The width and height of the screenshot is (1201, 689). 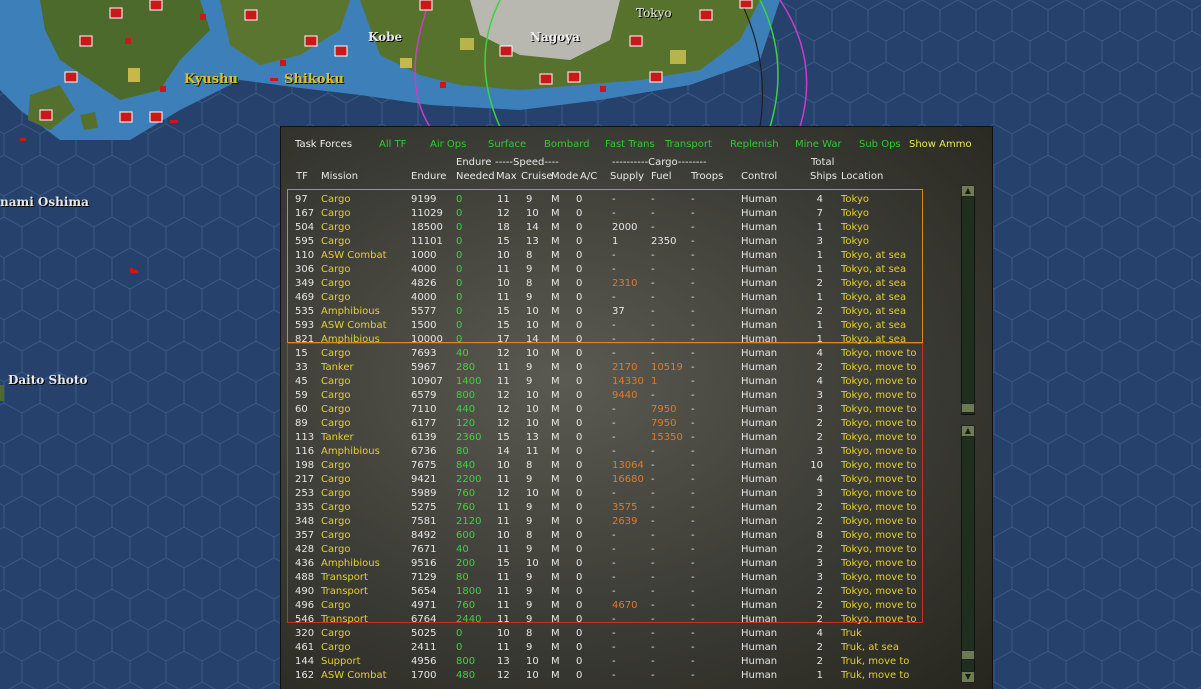 What do you see at coordinates (754, 144) in the screenshot?
I see `tab-replenish: Replenish` at bounding box center [754, 144].